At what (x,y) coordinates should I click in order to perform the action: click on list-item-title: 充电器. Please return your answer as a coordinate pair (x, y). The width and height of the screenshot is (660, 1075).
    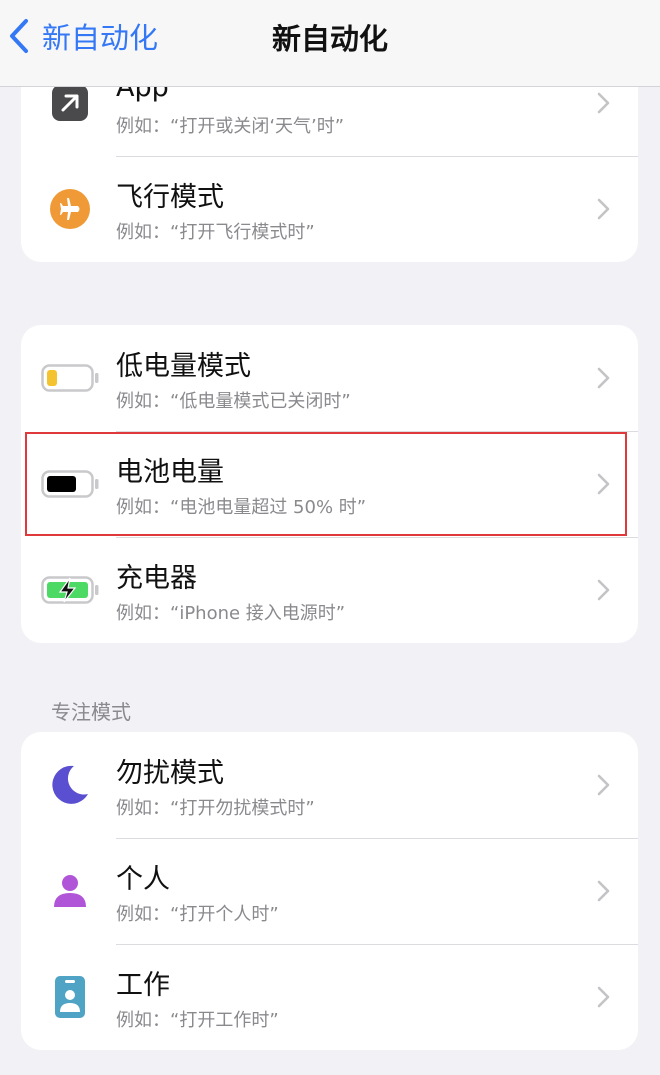
    Looking at the image, I should click on (156, 578).